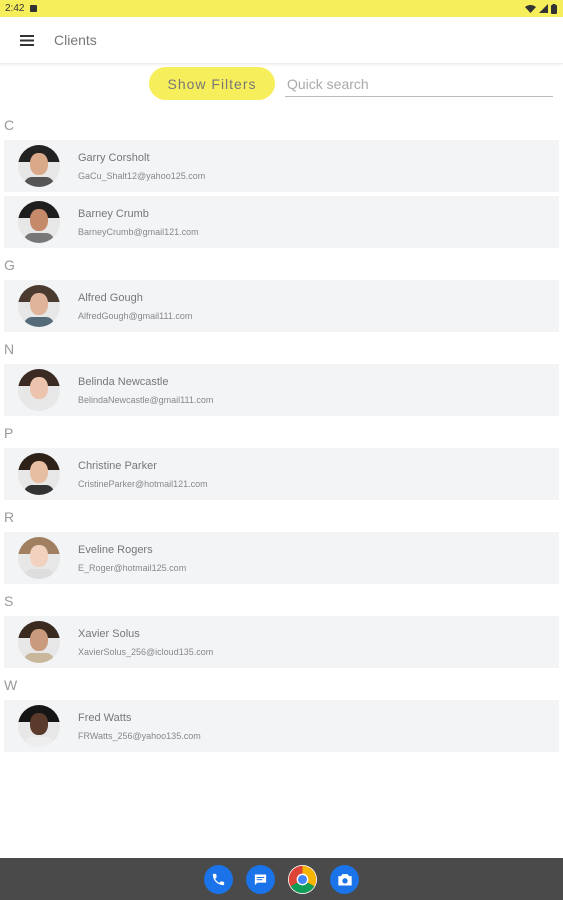 This screenshot has height=900, width=563. I want to click on camera-app-button, so click(344, 879).